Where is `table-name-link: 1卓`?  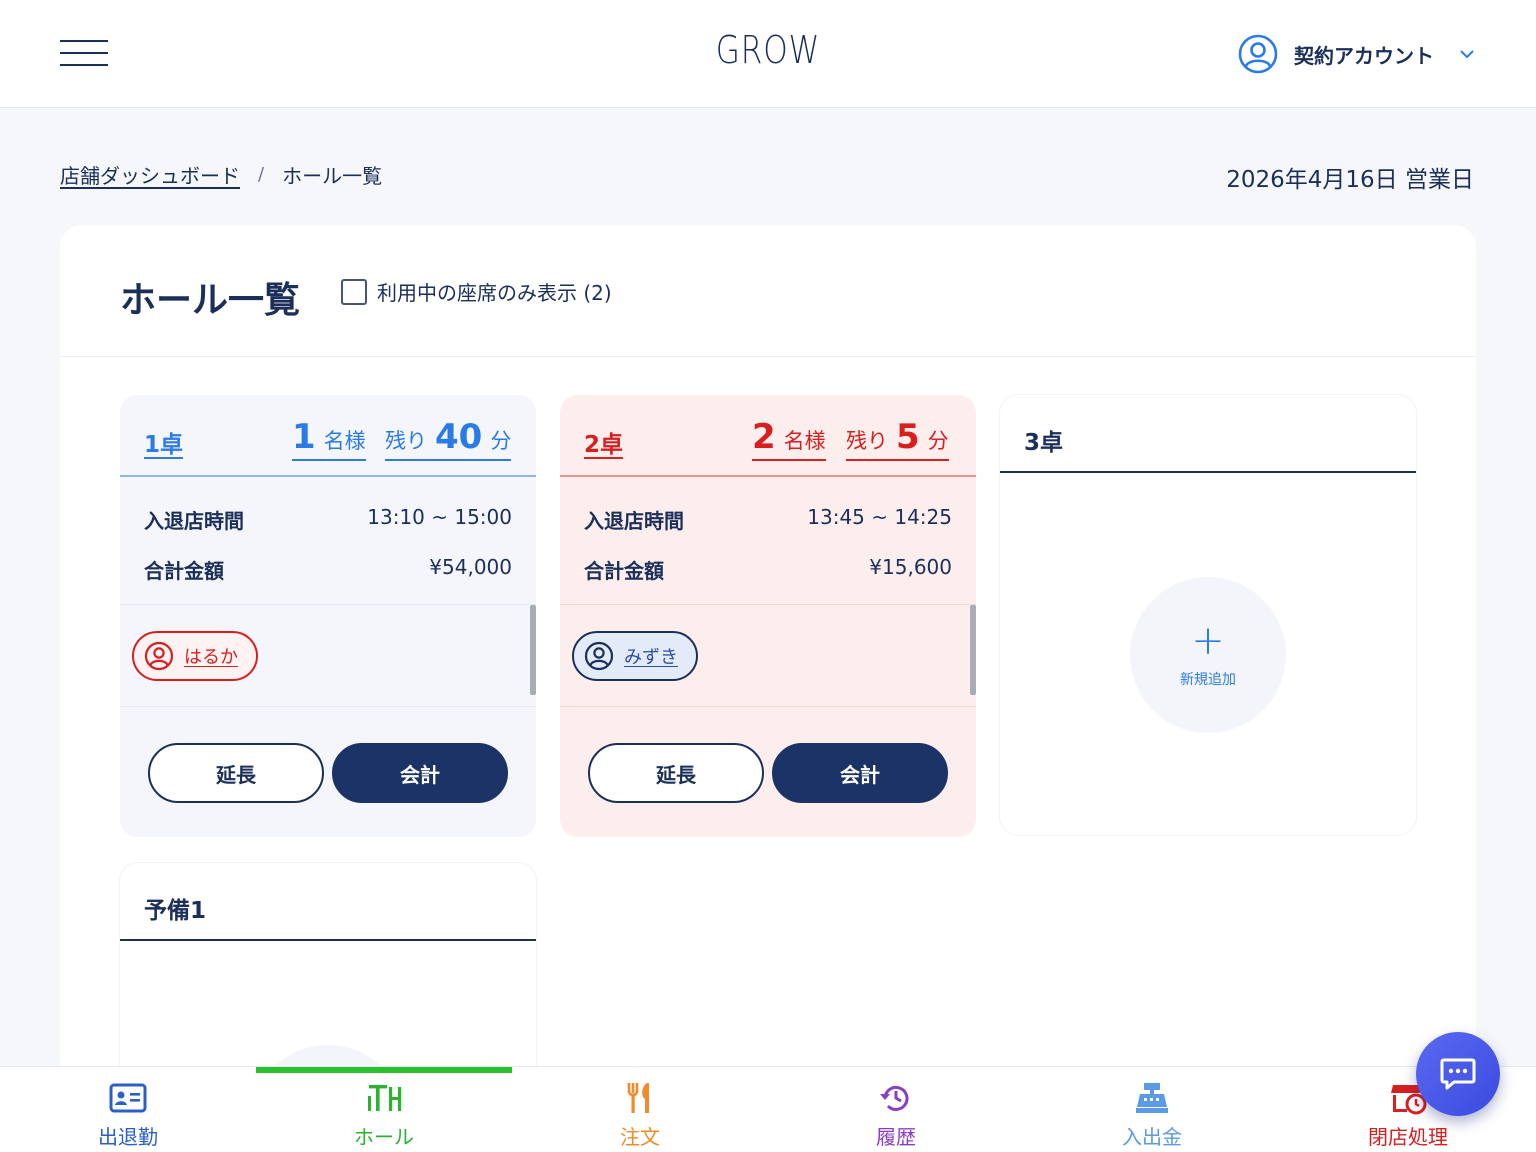 table-name-link: 1卓 is located at coordinates (163, 442).